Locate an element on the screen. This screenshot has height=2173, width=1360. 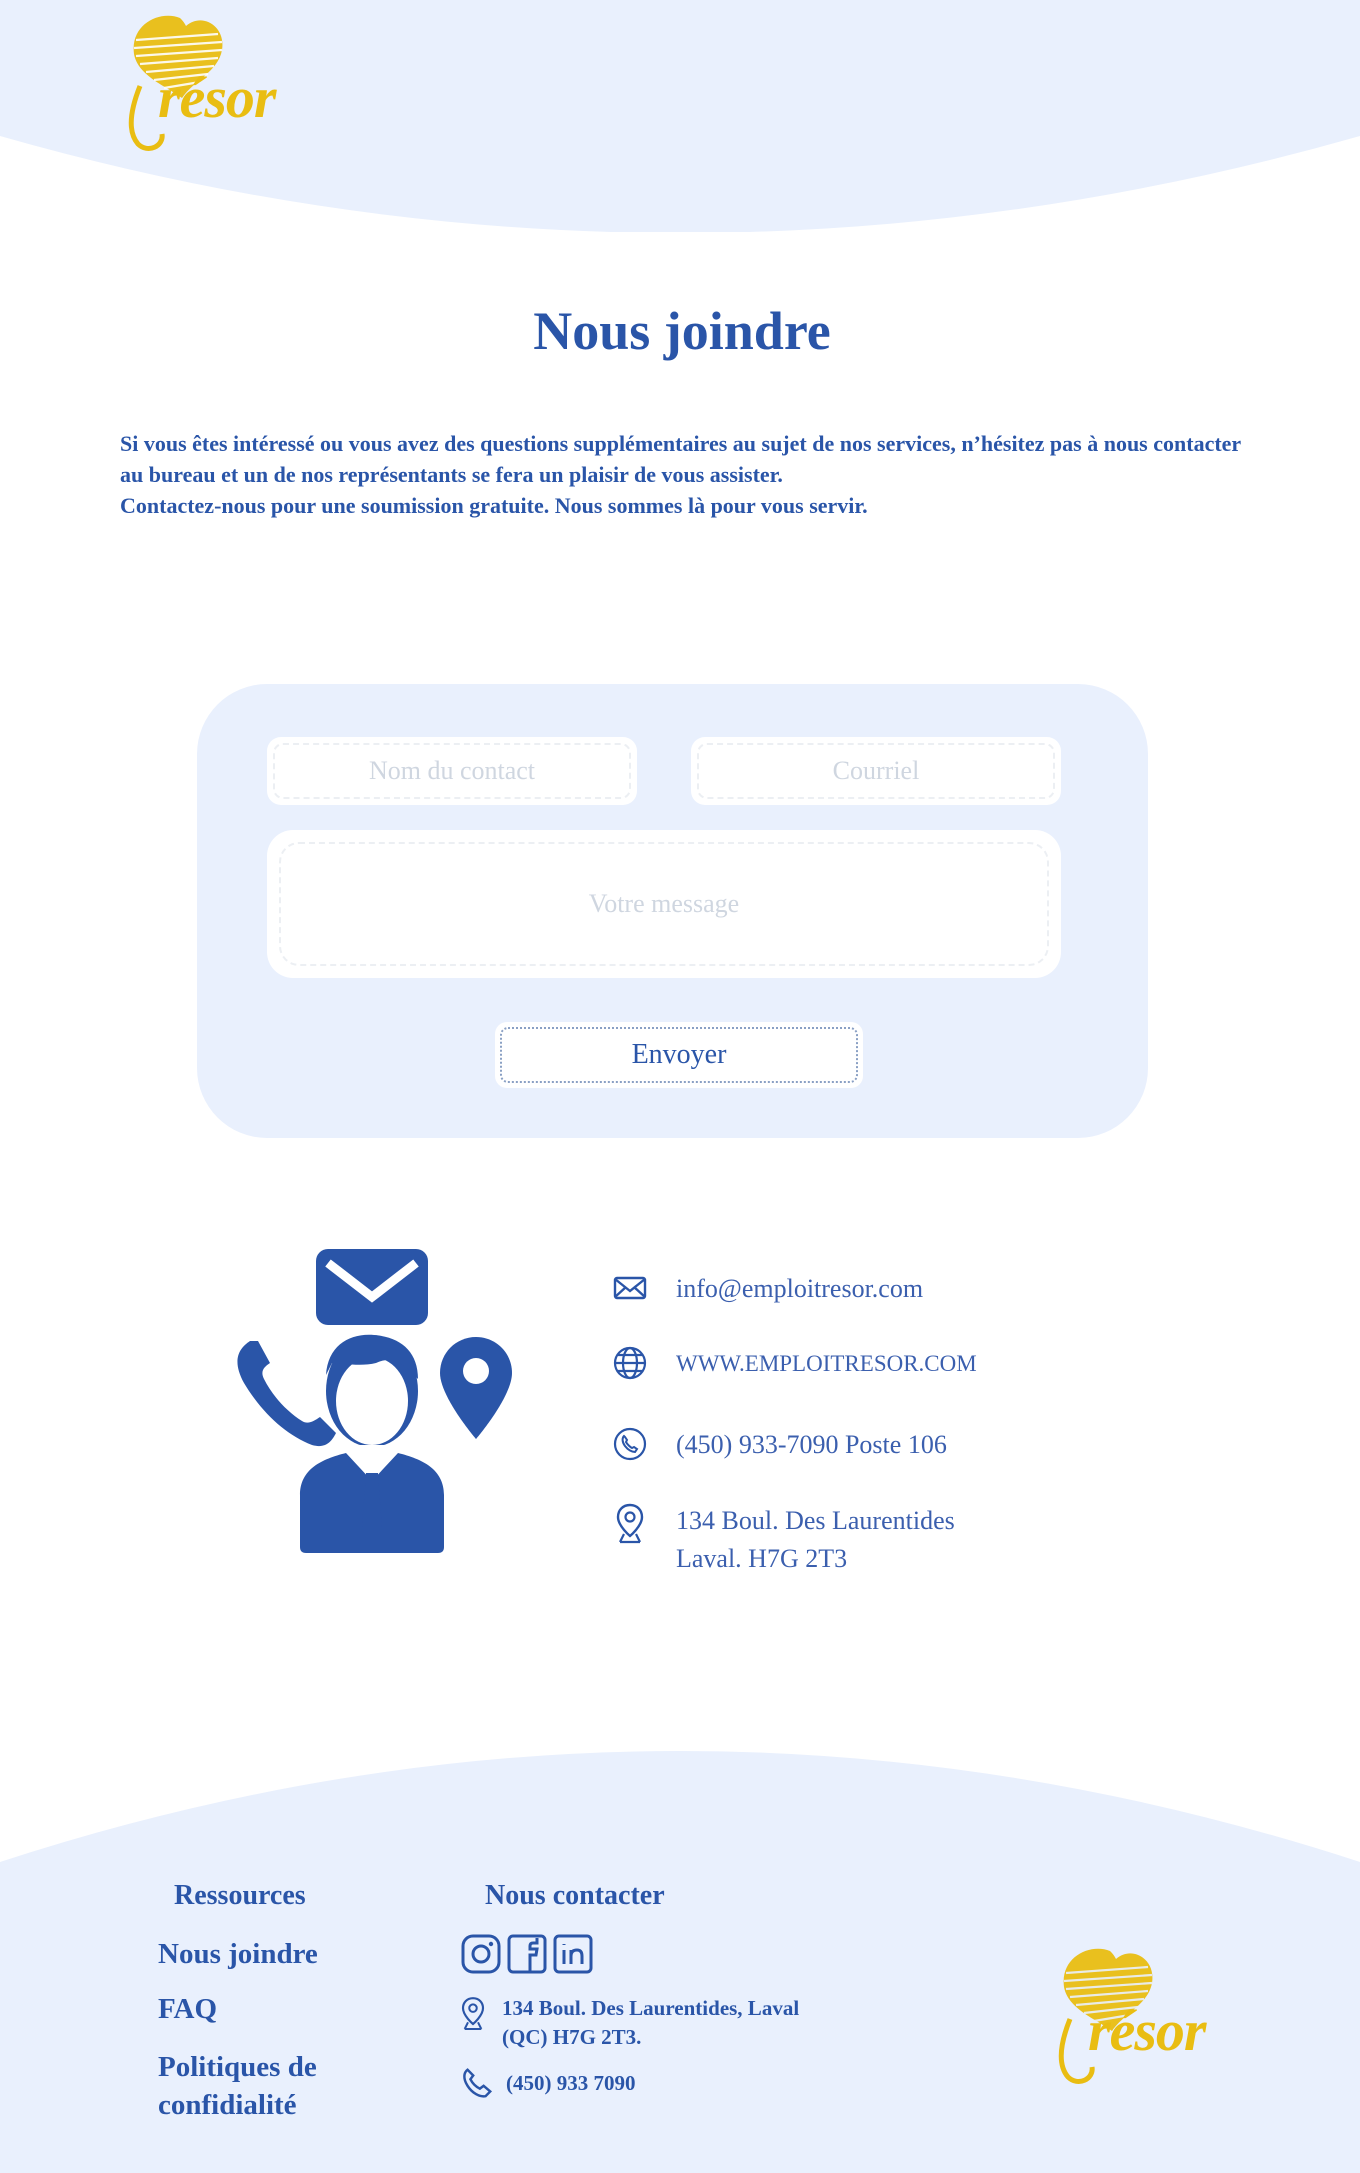
footer-link-contact: Nous joindre is located at coordinates (238, 1954).